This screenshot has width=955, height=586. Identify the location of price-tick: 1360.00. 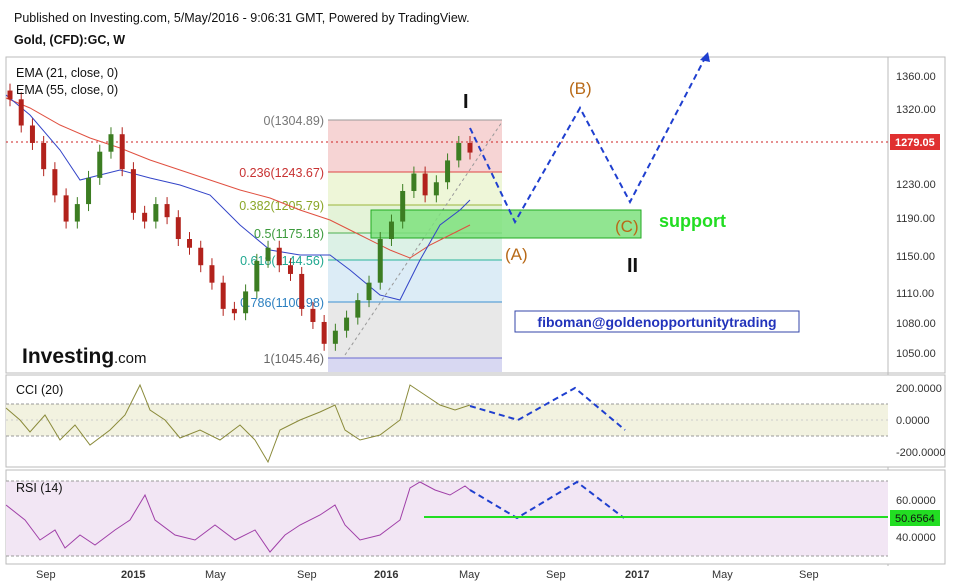
(916, 77).